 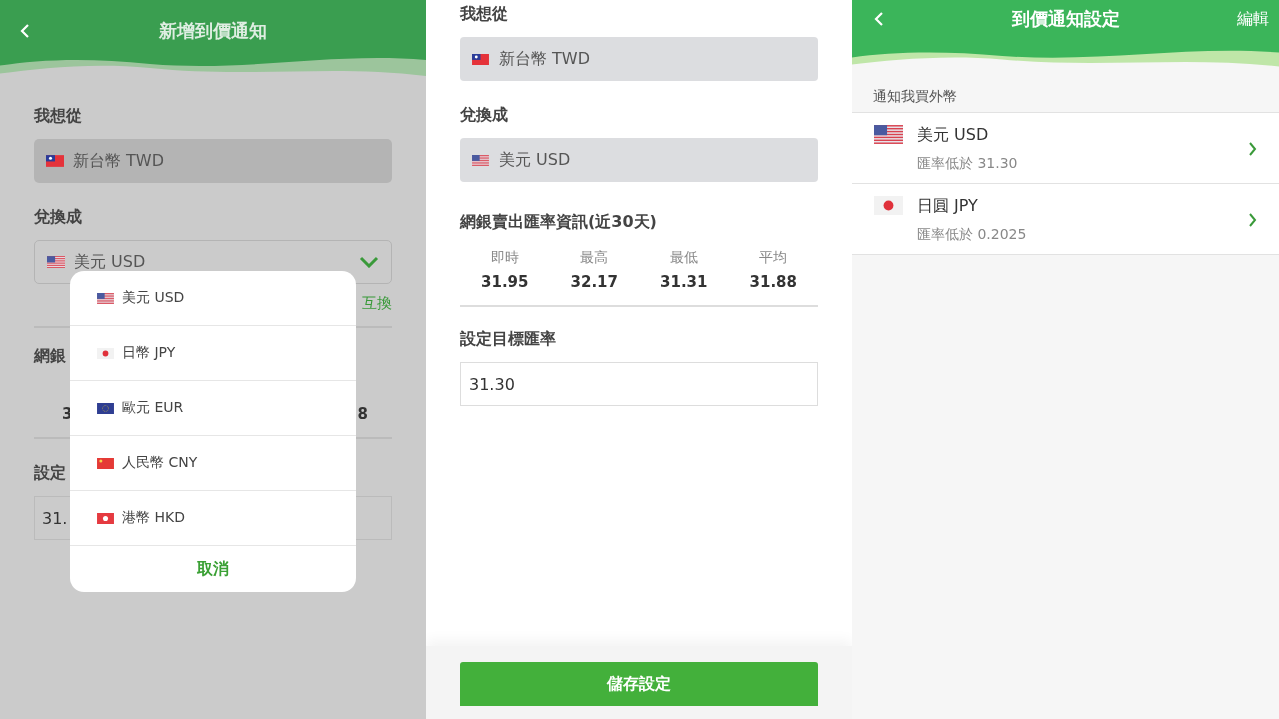 I want to click on currency-option: 美元 USD, so click(x=213, y=298).